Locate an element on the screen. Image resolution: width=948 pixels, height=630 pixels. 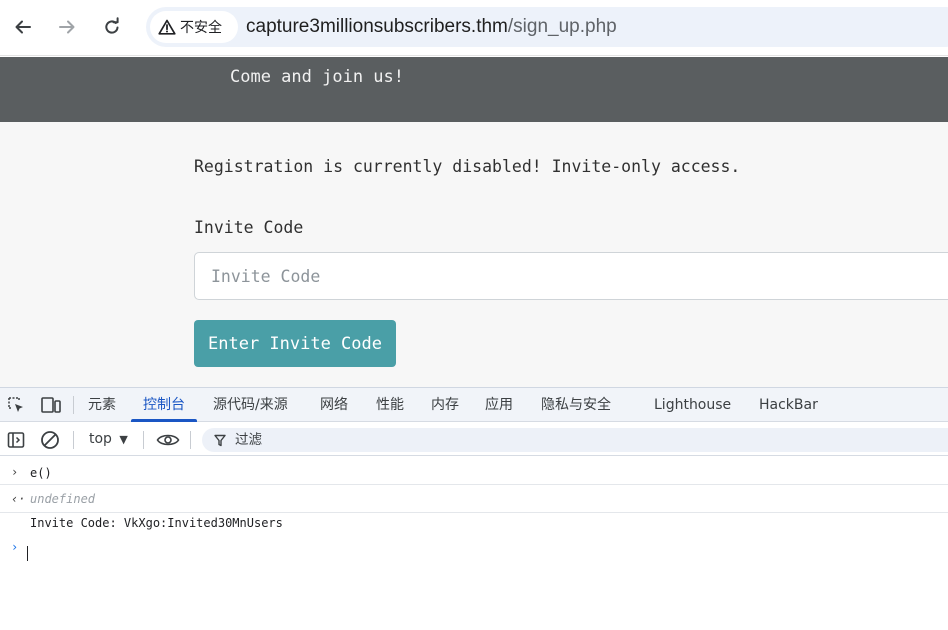
forward-button is located at coordinates (67, 27).